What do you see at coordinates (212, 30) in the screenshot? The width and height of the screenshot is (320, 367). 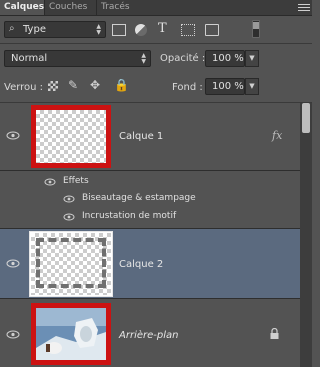 I see `smart-object-filter-icon` at bounding box center [212, 30].